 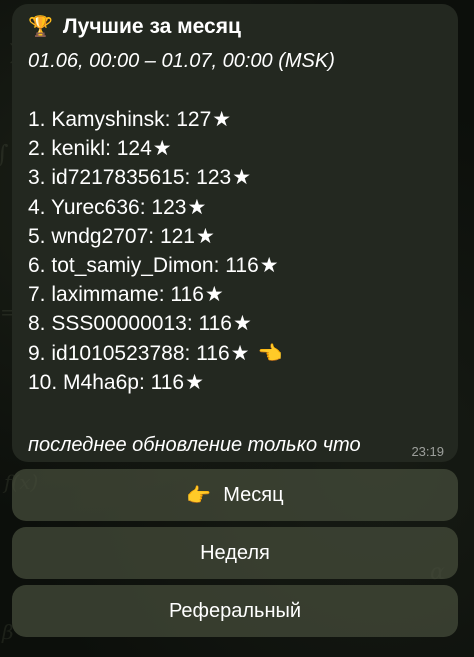 What do you see at coordinates (270, 353) in the screenshot?
I see `pointing-left-hand-icon: 👈` at bounding box center [270, 353].